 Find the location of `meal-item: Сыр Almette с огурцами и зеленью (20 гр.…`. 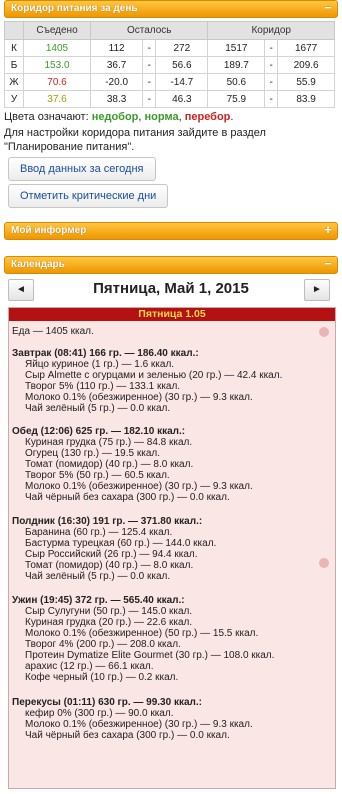

meal-item: Сыр Almette с огурцами и зеленью (20 гр.… is located at coordinates (154, 375).